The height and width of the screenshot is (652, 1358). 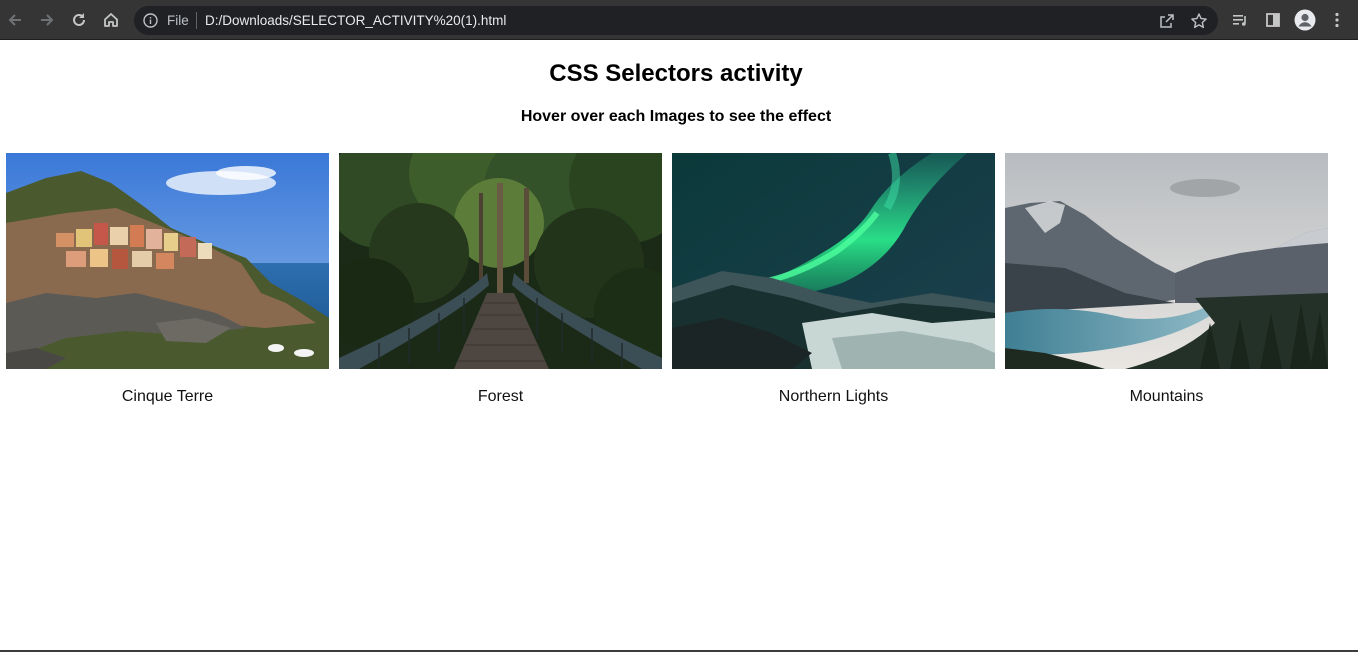 What do you see at coordinates (1167, 21) in the screenshot?
I see `share-icon` at bounding box center [1167, 21].